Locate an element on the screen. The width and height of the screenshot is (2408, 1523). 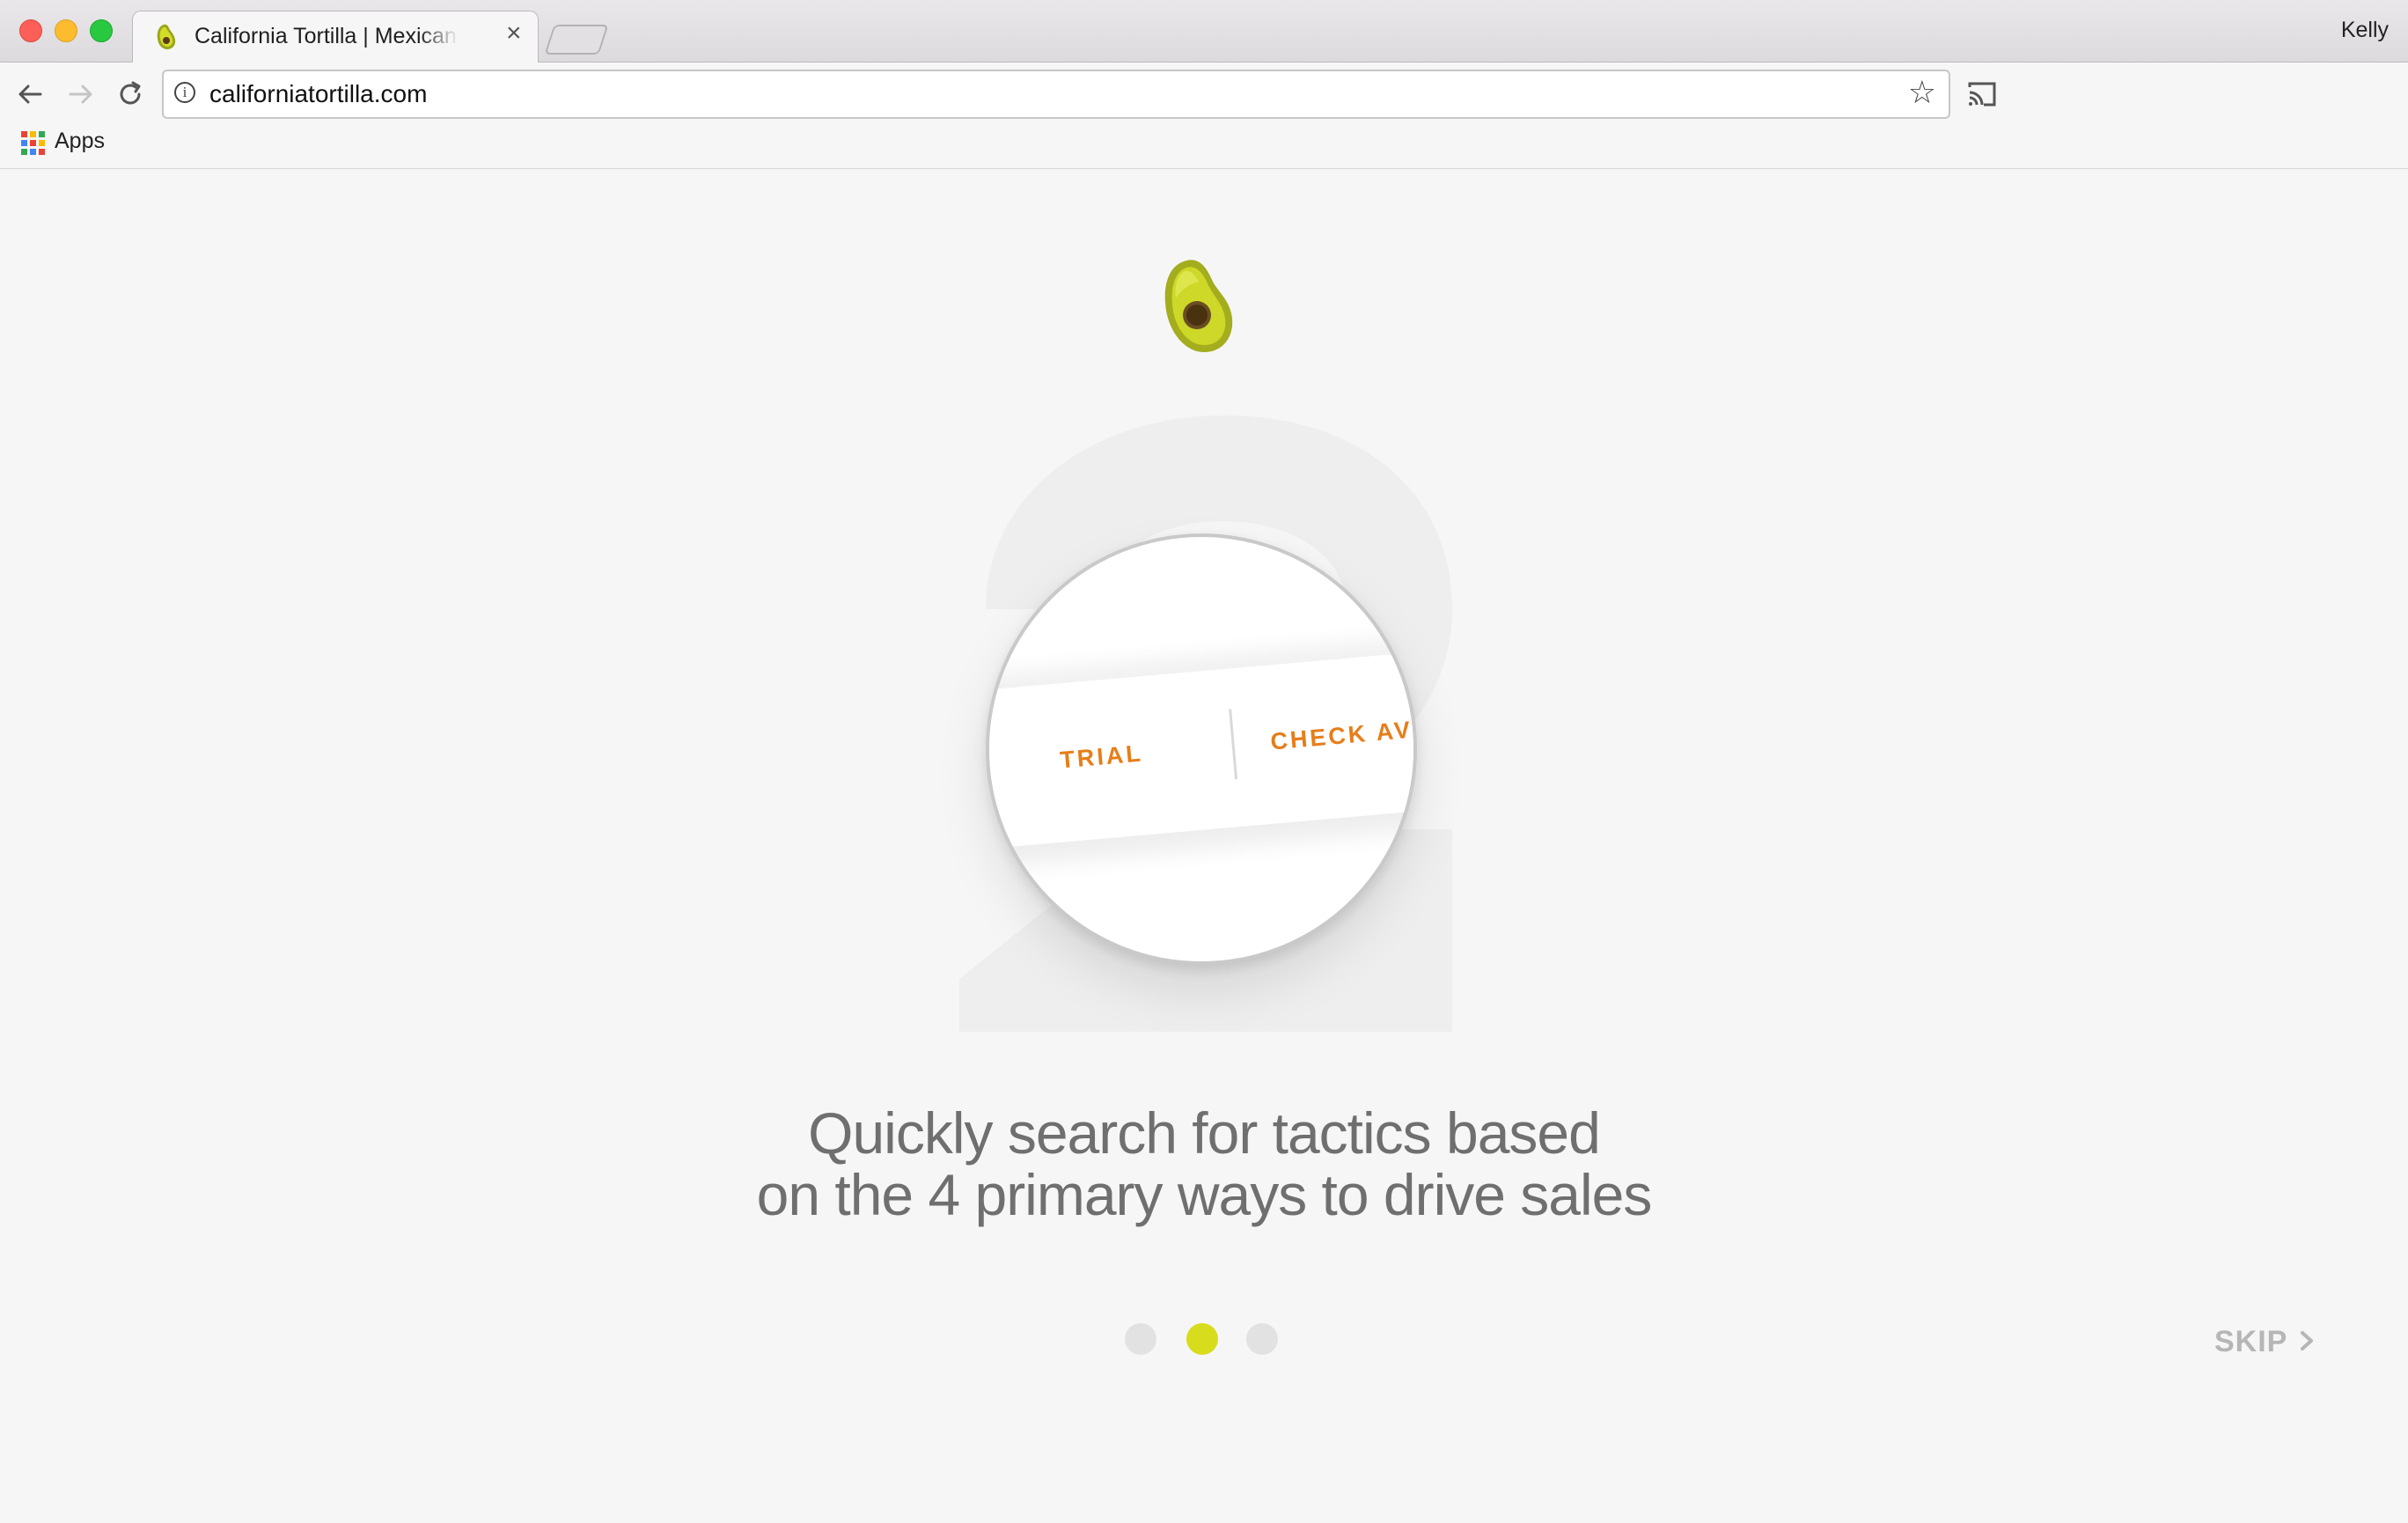
reload-button is located at coordinates (130, 94).